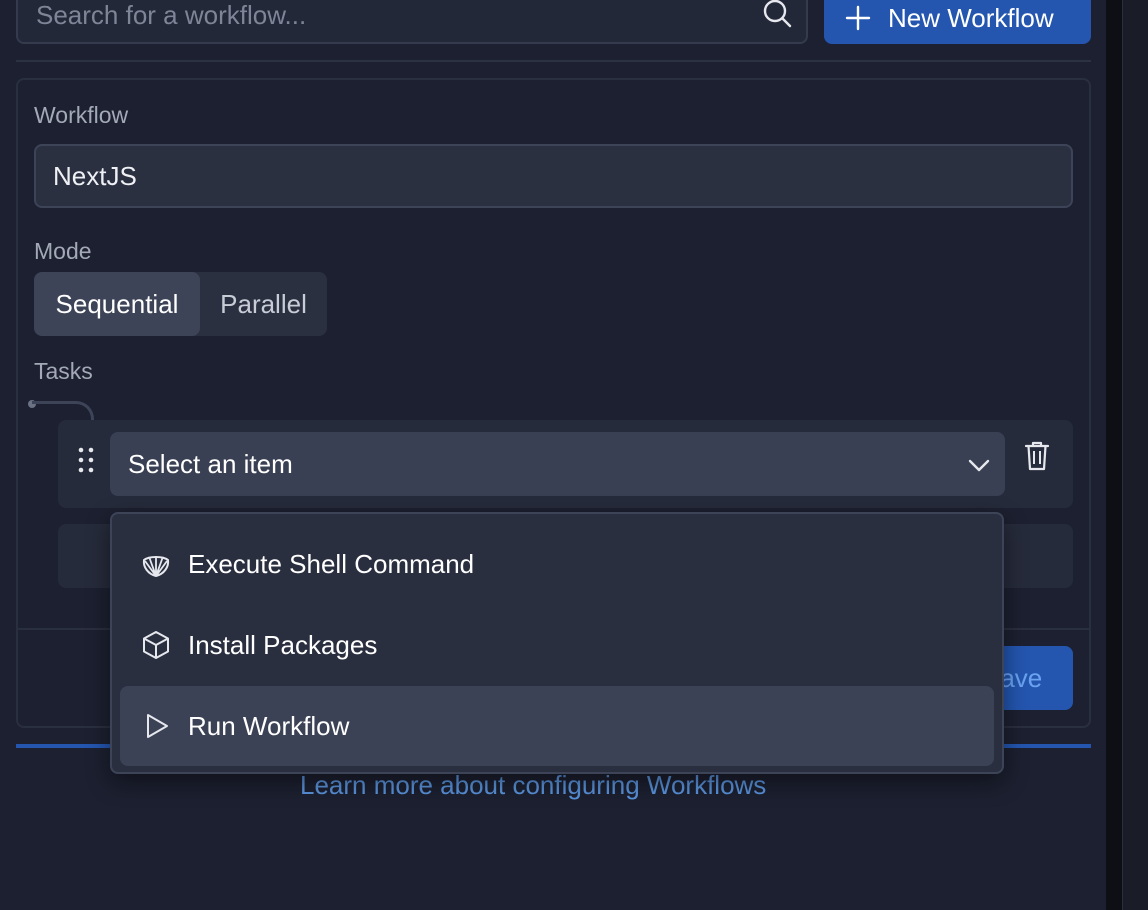 The image size is (1148, 910). Describe the element at coordinates (331, 563) in the screenshot. I see `menu-item-label: Execute Shell Command` at that location.